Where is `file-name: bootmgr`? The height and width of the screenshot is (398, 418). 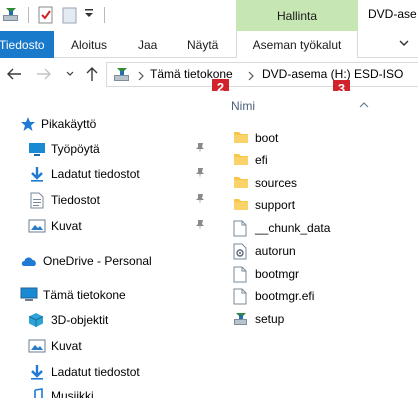 file-name: bootmgr is located at coordinates (277, 274).